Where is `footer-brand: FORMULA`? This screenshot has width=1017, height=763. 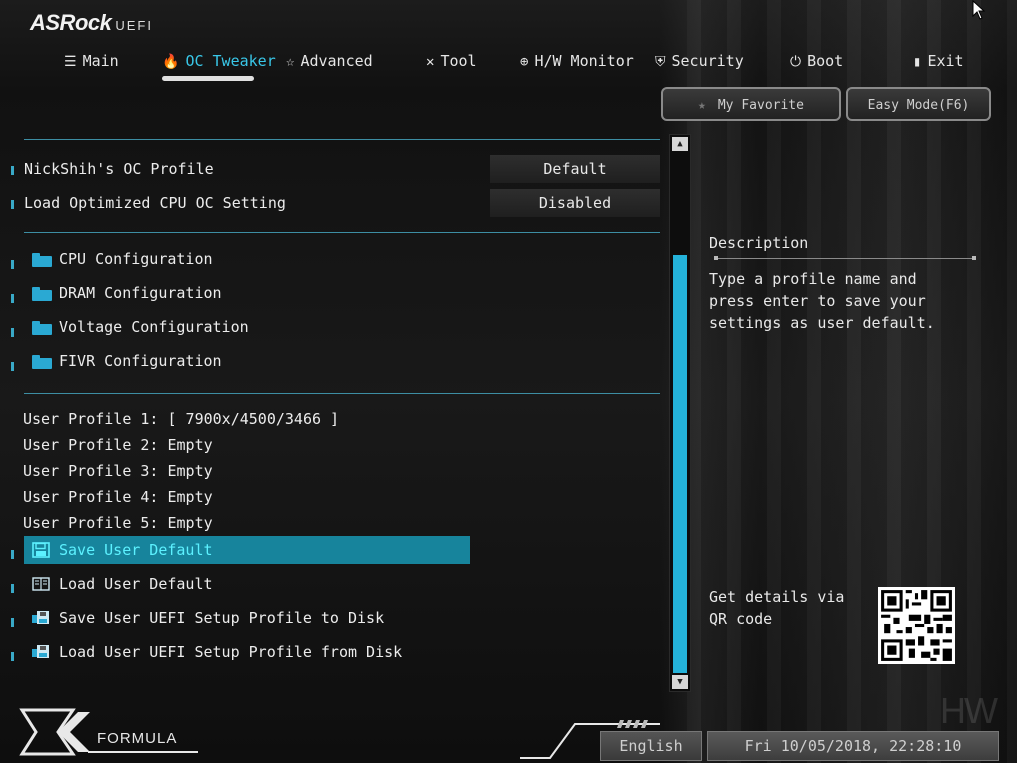
footer-brand: FORMULA is located at coordinates (137, 738).